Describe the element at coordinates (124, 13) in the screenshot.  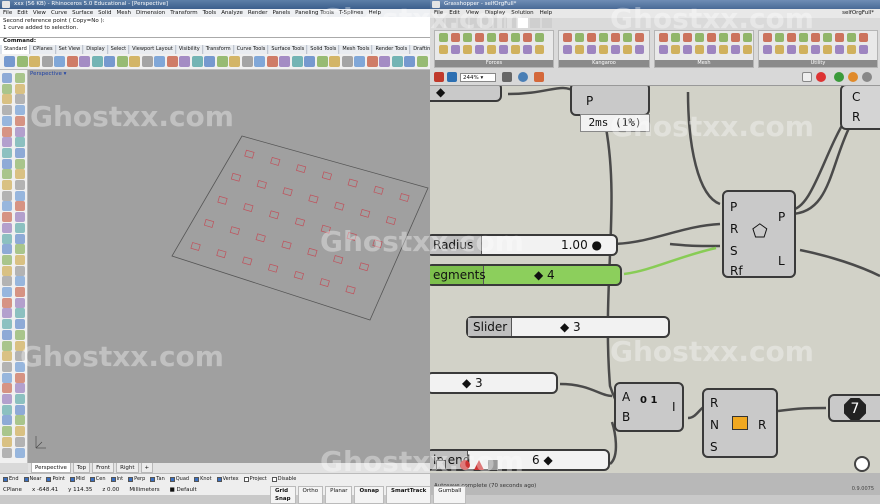
I see `rhino-menu-item: Mesh` at that location.